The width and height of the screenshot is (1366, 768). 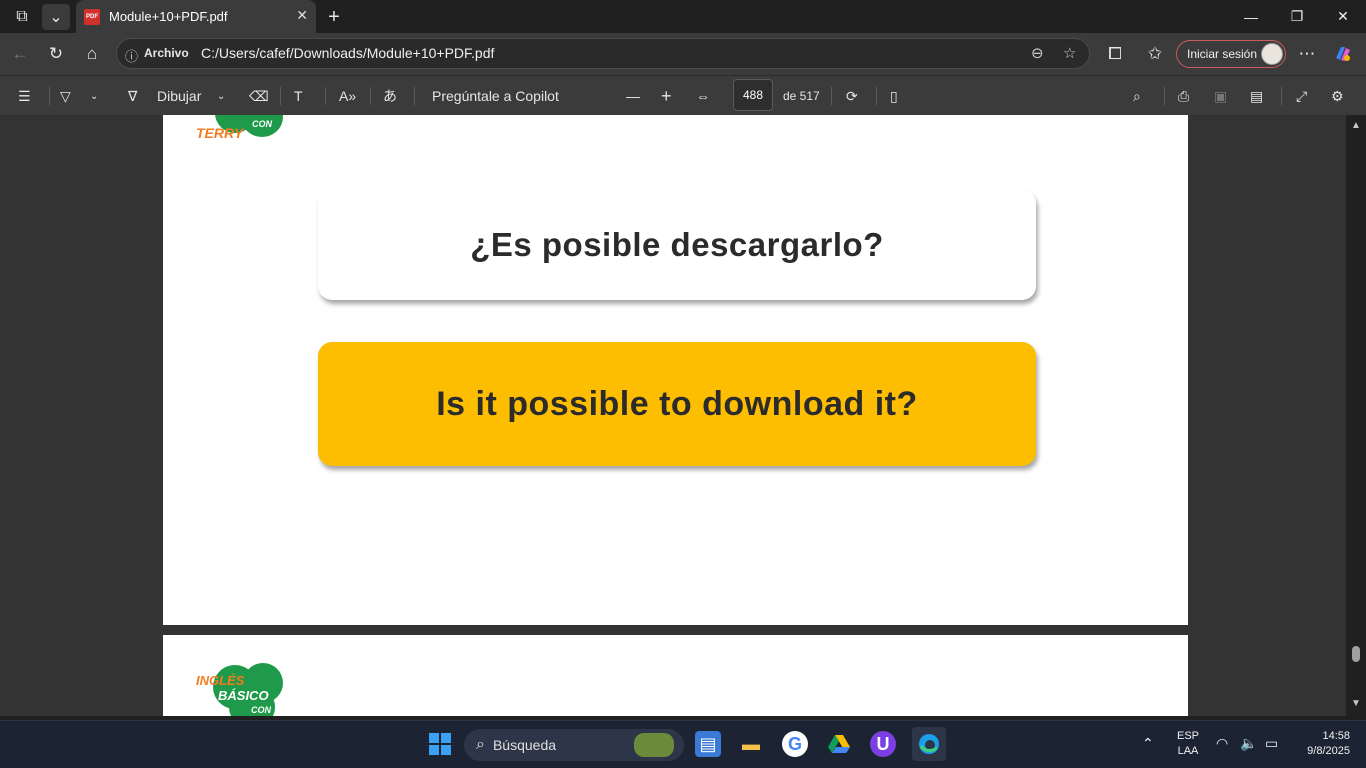 I want to click on search-placeholder: Búsqueda, so click(x=524, y=745).